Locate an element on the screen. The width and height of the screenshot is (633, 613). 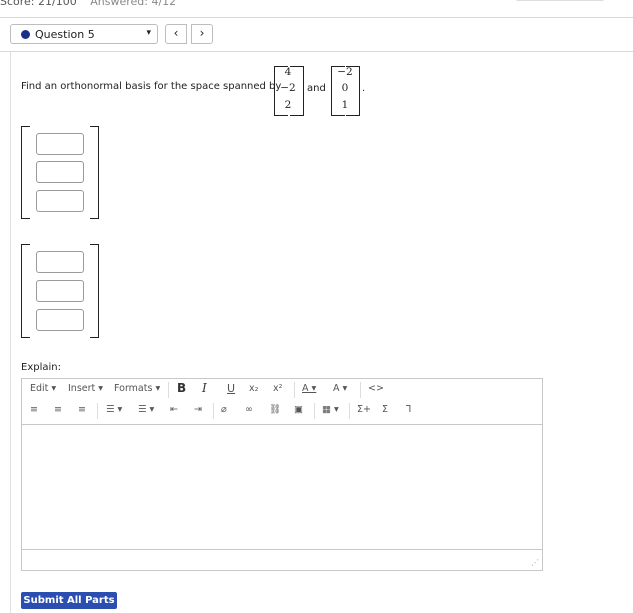
submit-all-parts-button: Submit All Parts is located at coordinates (69, 600).